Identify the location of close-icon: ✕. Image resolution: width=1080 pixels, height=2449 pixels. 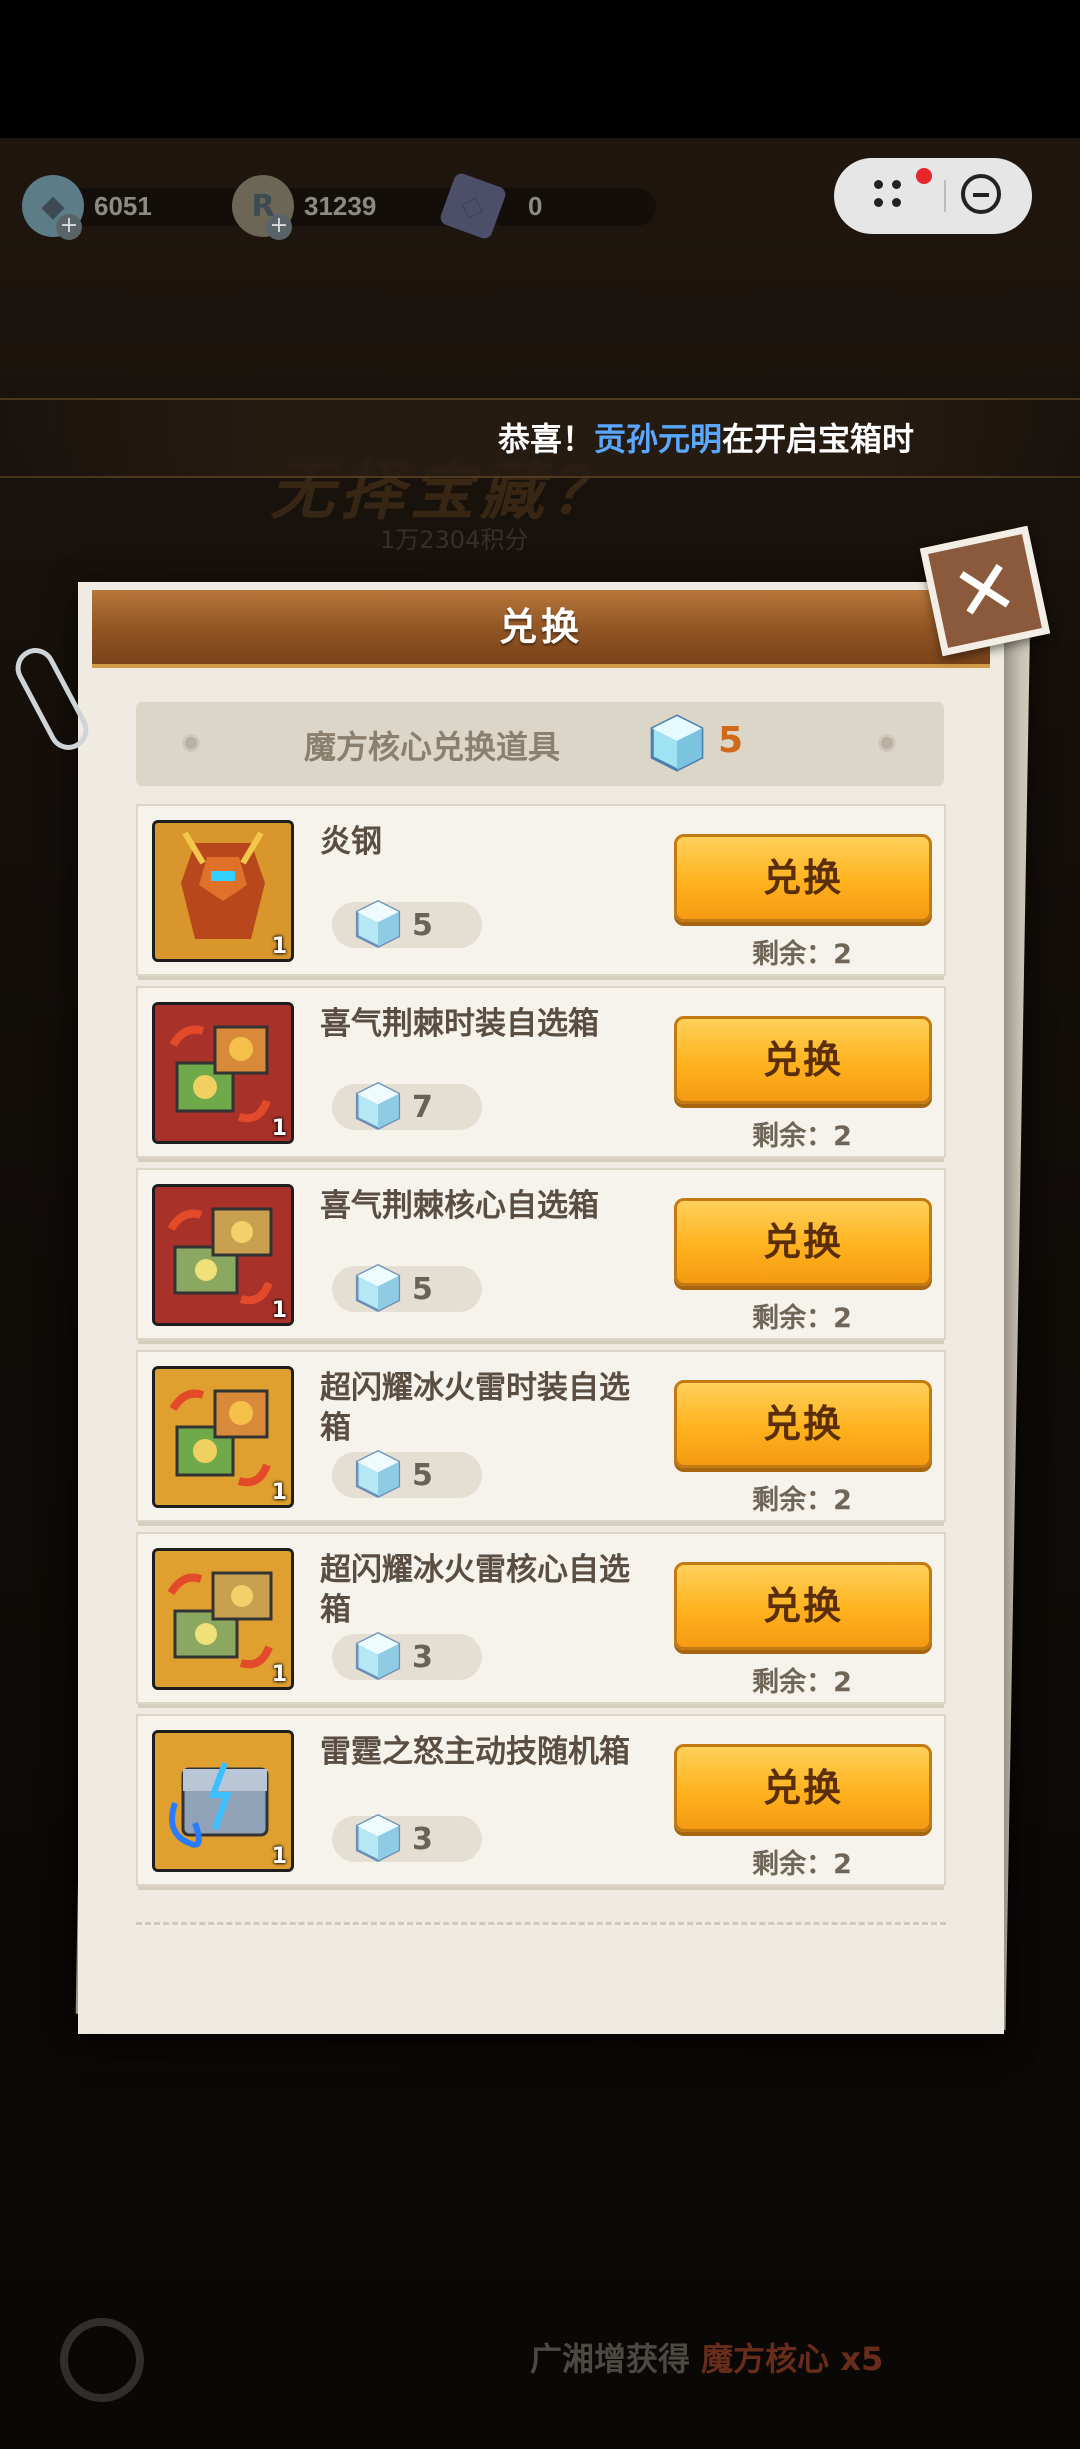
(985, 590).